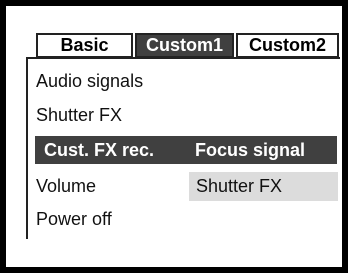 The width and height of the screenshot is (348, 273). Describe the element at coordinates (250, 150) in the screenshot. I see `menu-item-current-value: Focus signal` at that location.